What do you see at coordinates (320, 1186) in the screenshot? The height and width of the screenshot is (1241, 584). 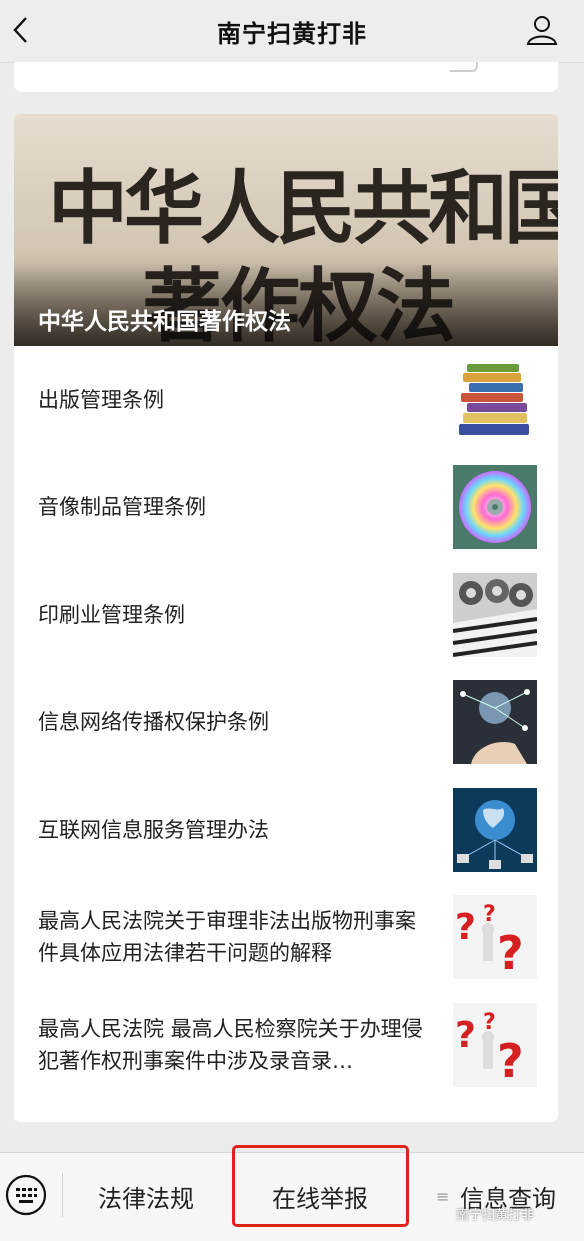 I see `highlight-box` at bounding box center [320, 1186].